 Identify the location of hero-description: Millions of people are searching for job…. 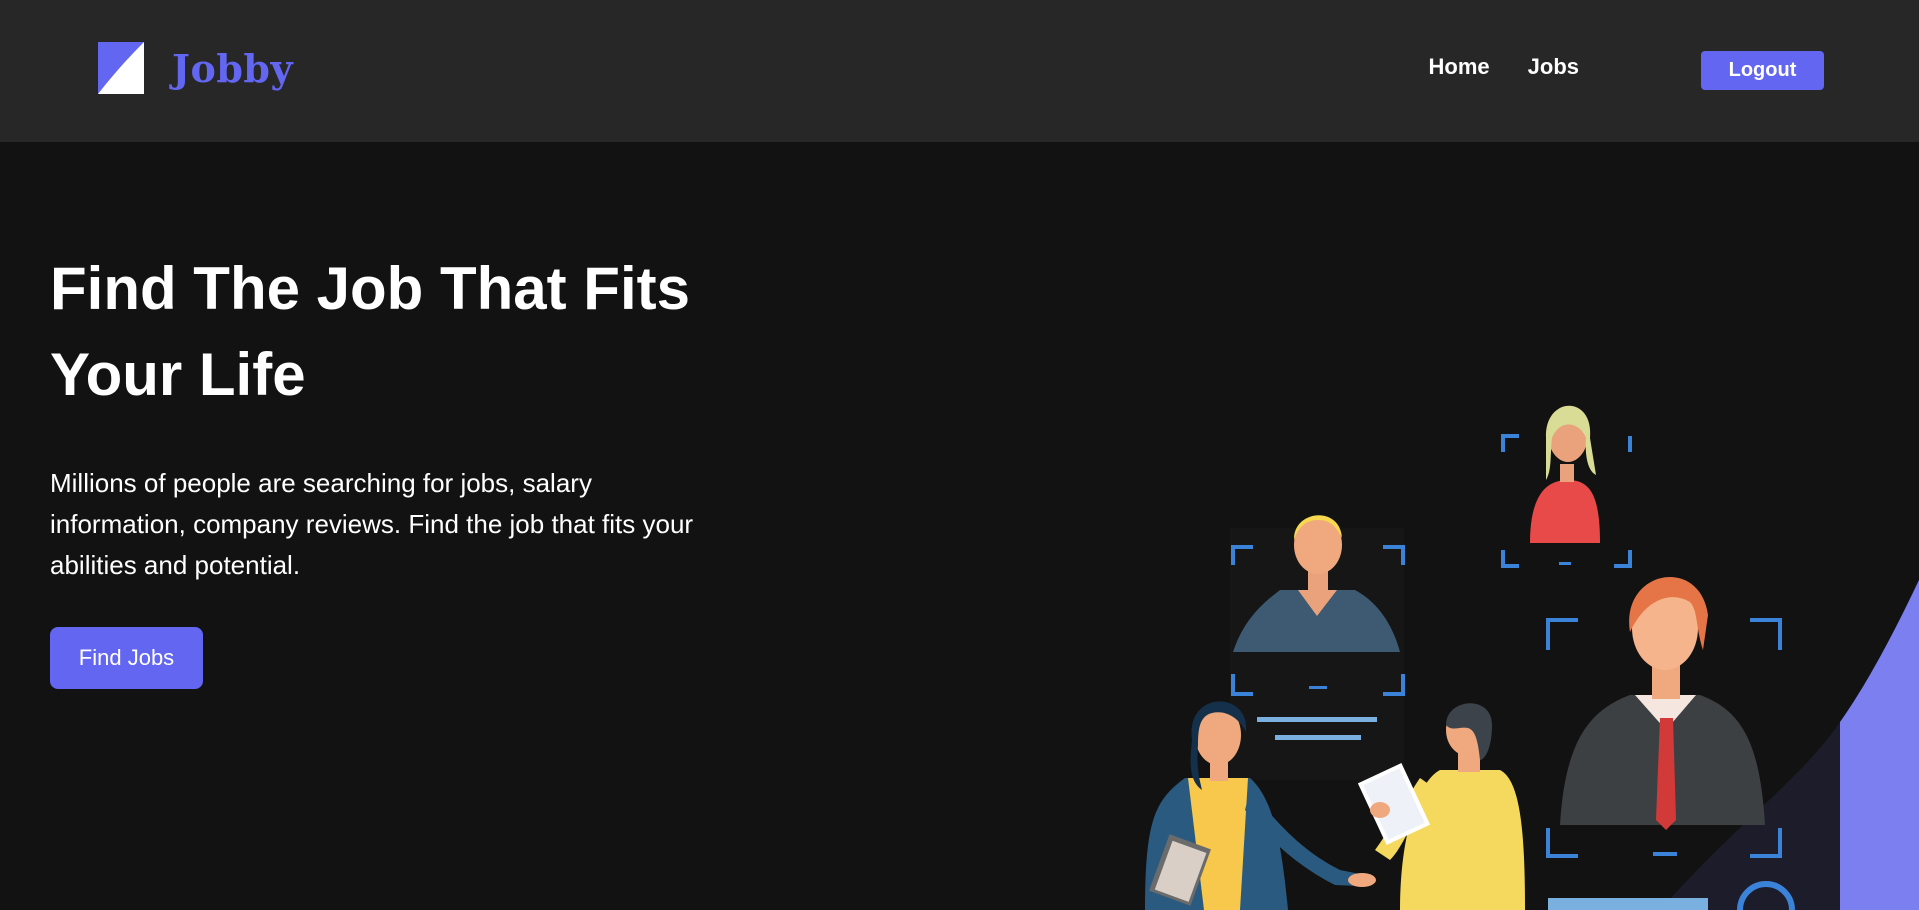
(372, 524).